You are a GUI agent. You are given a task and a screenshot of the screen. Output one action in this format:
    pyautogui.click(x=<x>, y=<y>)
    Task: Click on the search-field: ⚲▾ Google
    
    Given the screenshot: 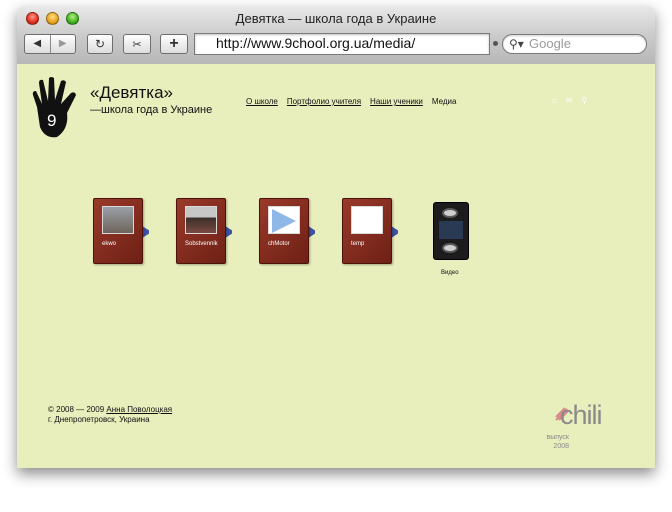 What is the action you would take?
    pyautogui.click(x=574, y=44)
    